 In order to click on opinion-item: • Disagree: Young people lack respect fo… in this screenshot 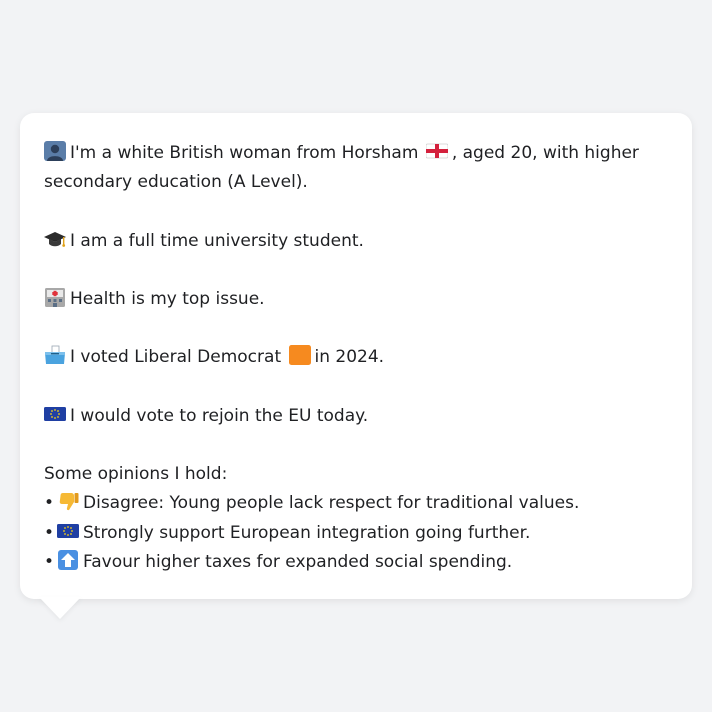, I will do `click(356, 503)`.